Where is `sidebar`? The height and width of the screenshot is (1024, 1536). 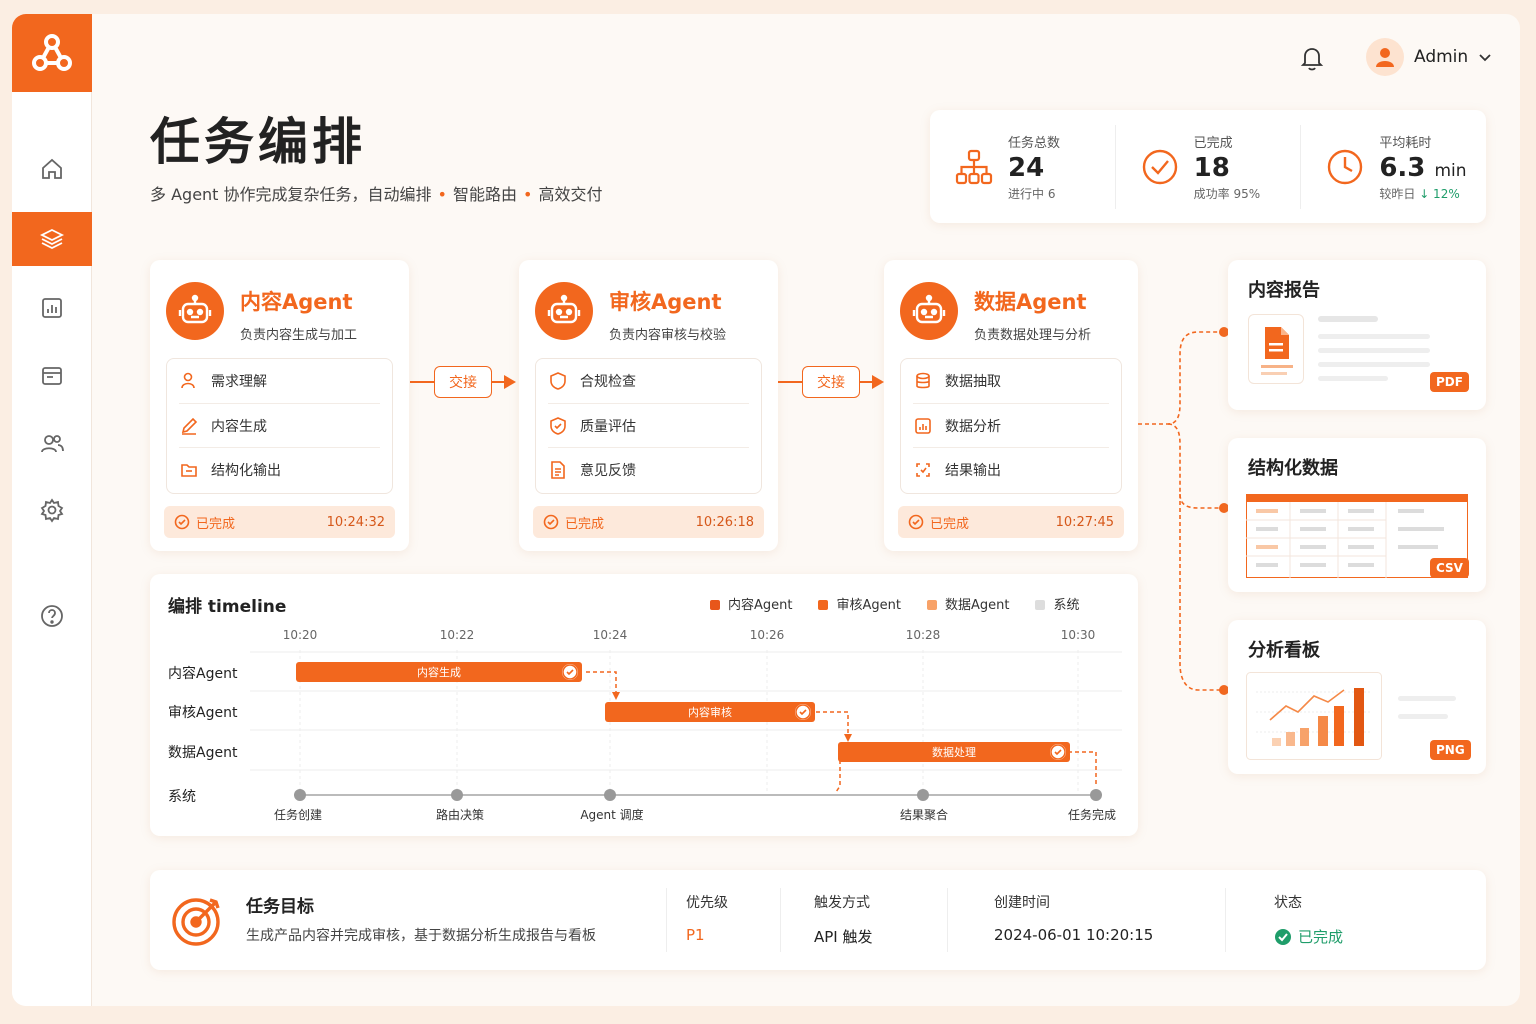
sidebar is located at coordinates (52, 510).